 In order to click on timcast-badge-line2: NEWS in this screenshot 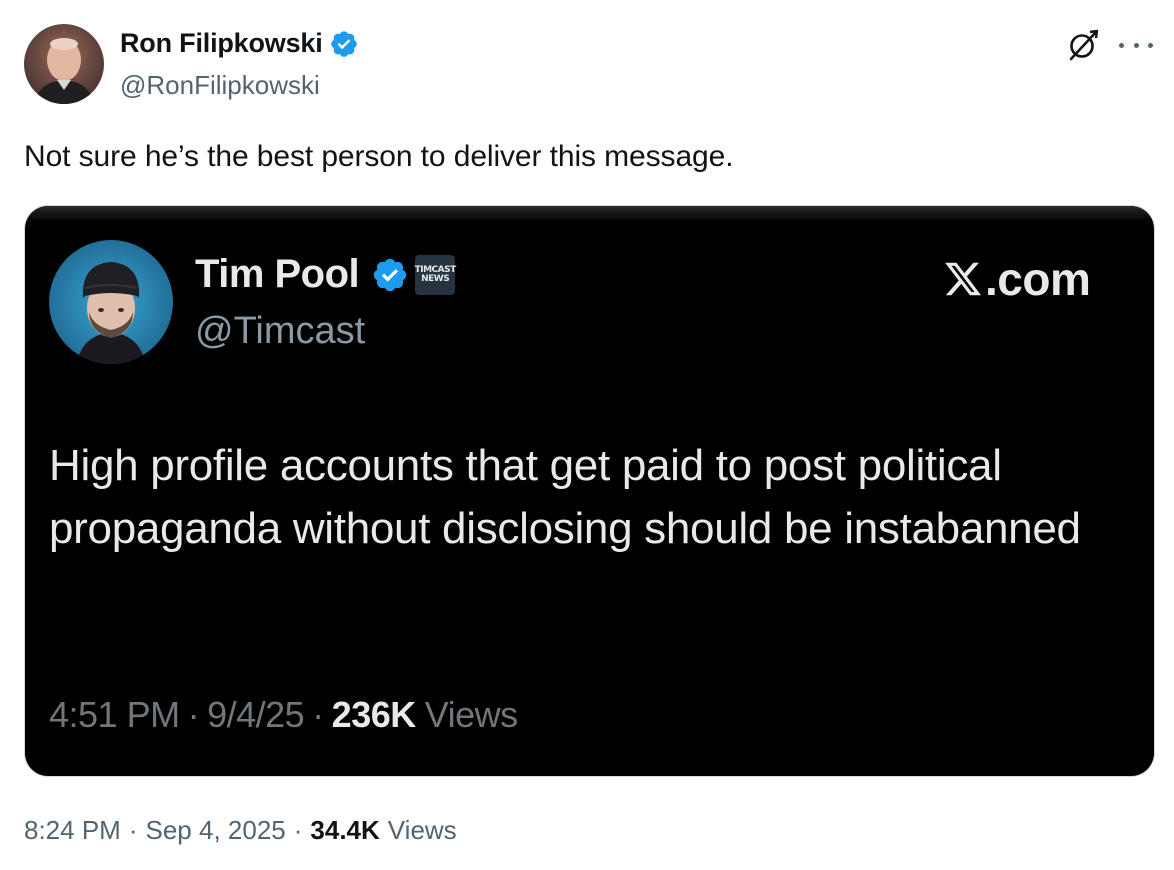, I will do `click(435, 278)`.